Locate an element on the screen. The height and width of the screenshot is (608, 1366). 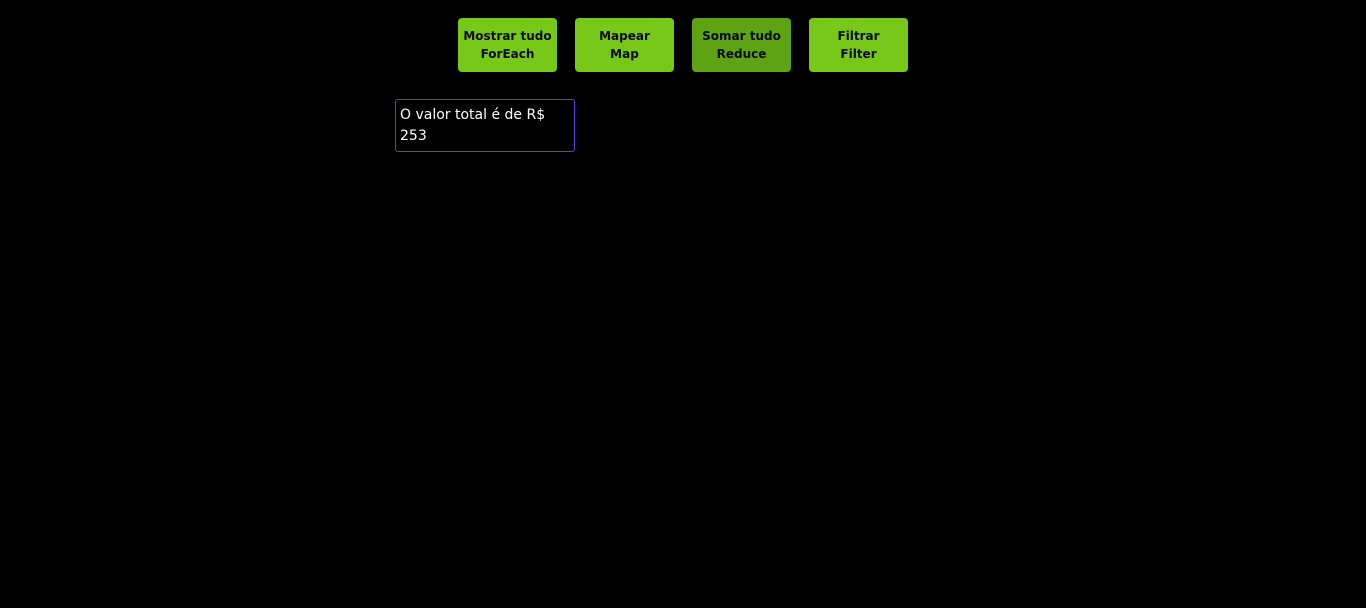
reduce-button-label-line2: Reduce is located at coordinates (741, 54).